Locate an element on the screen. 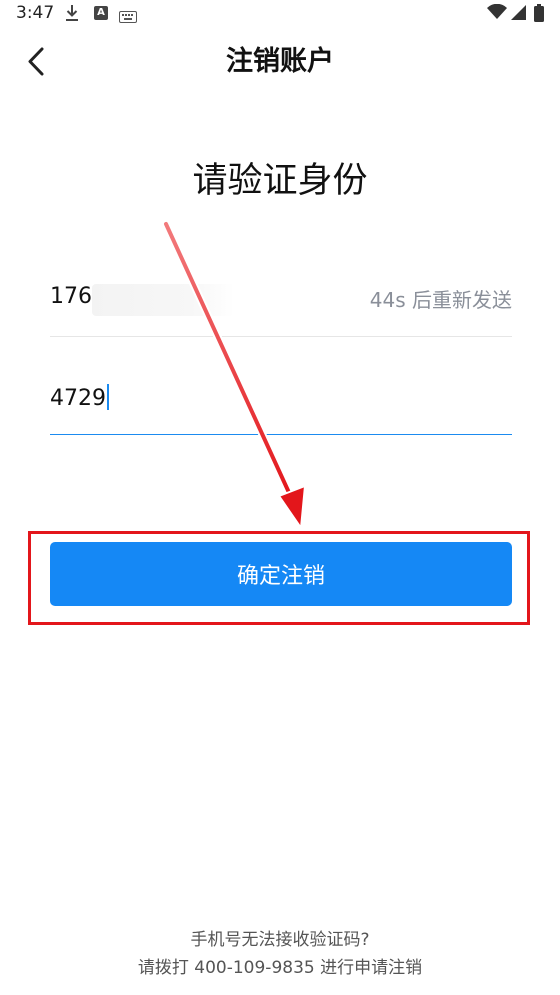  footer-line-1: 手机号无法接收验证码? is located at coordinates (280, 940).